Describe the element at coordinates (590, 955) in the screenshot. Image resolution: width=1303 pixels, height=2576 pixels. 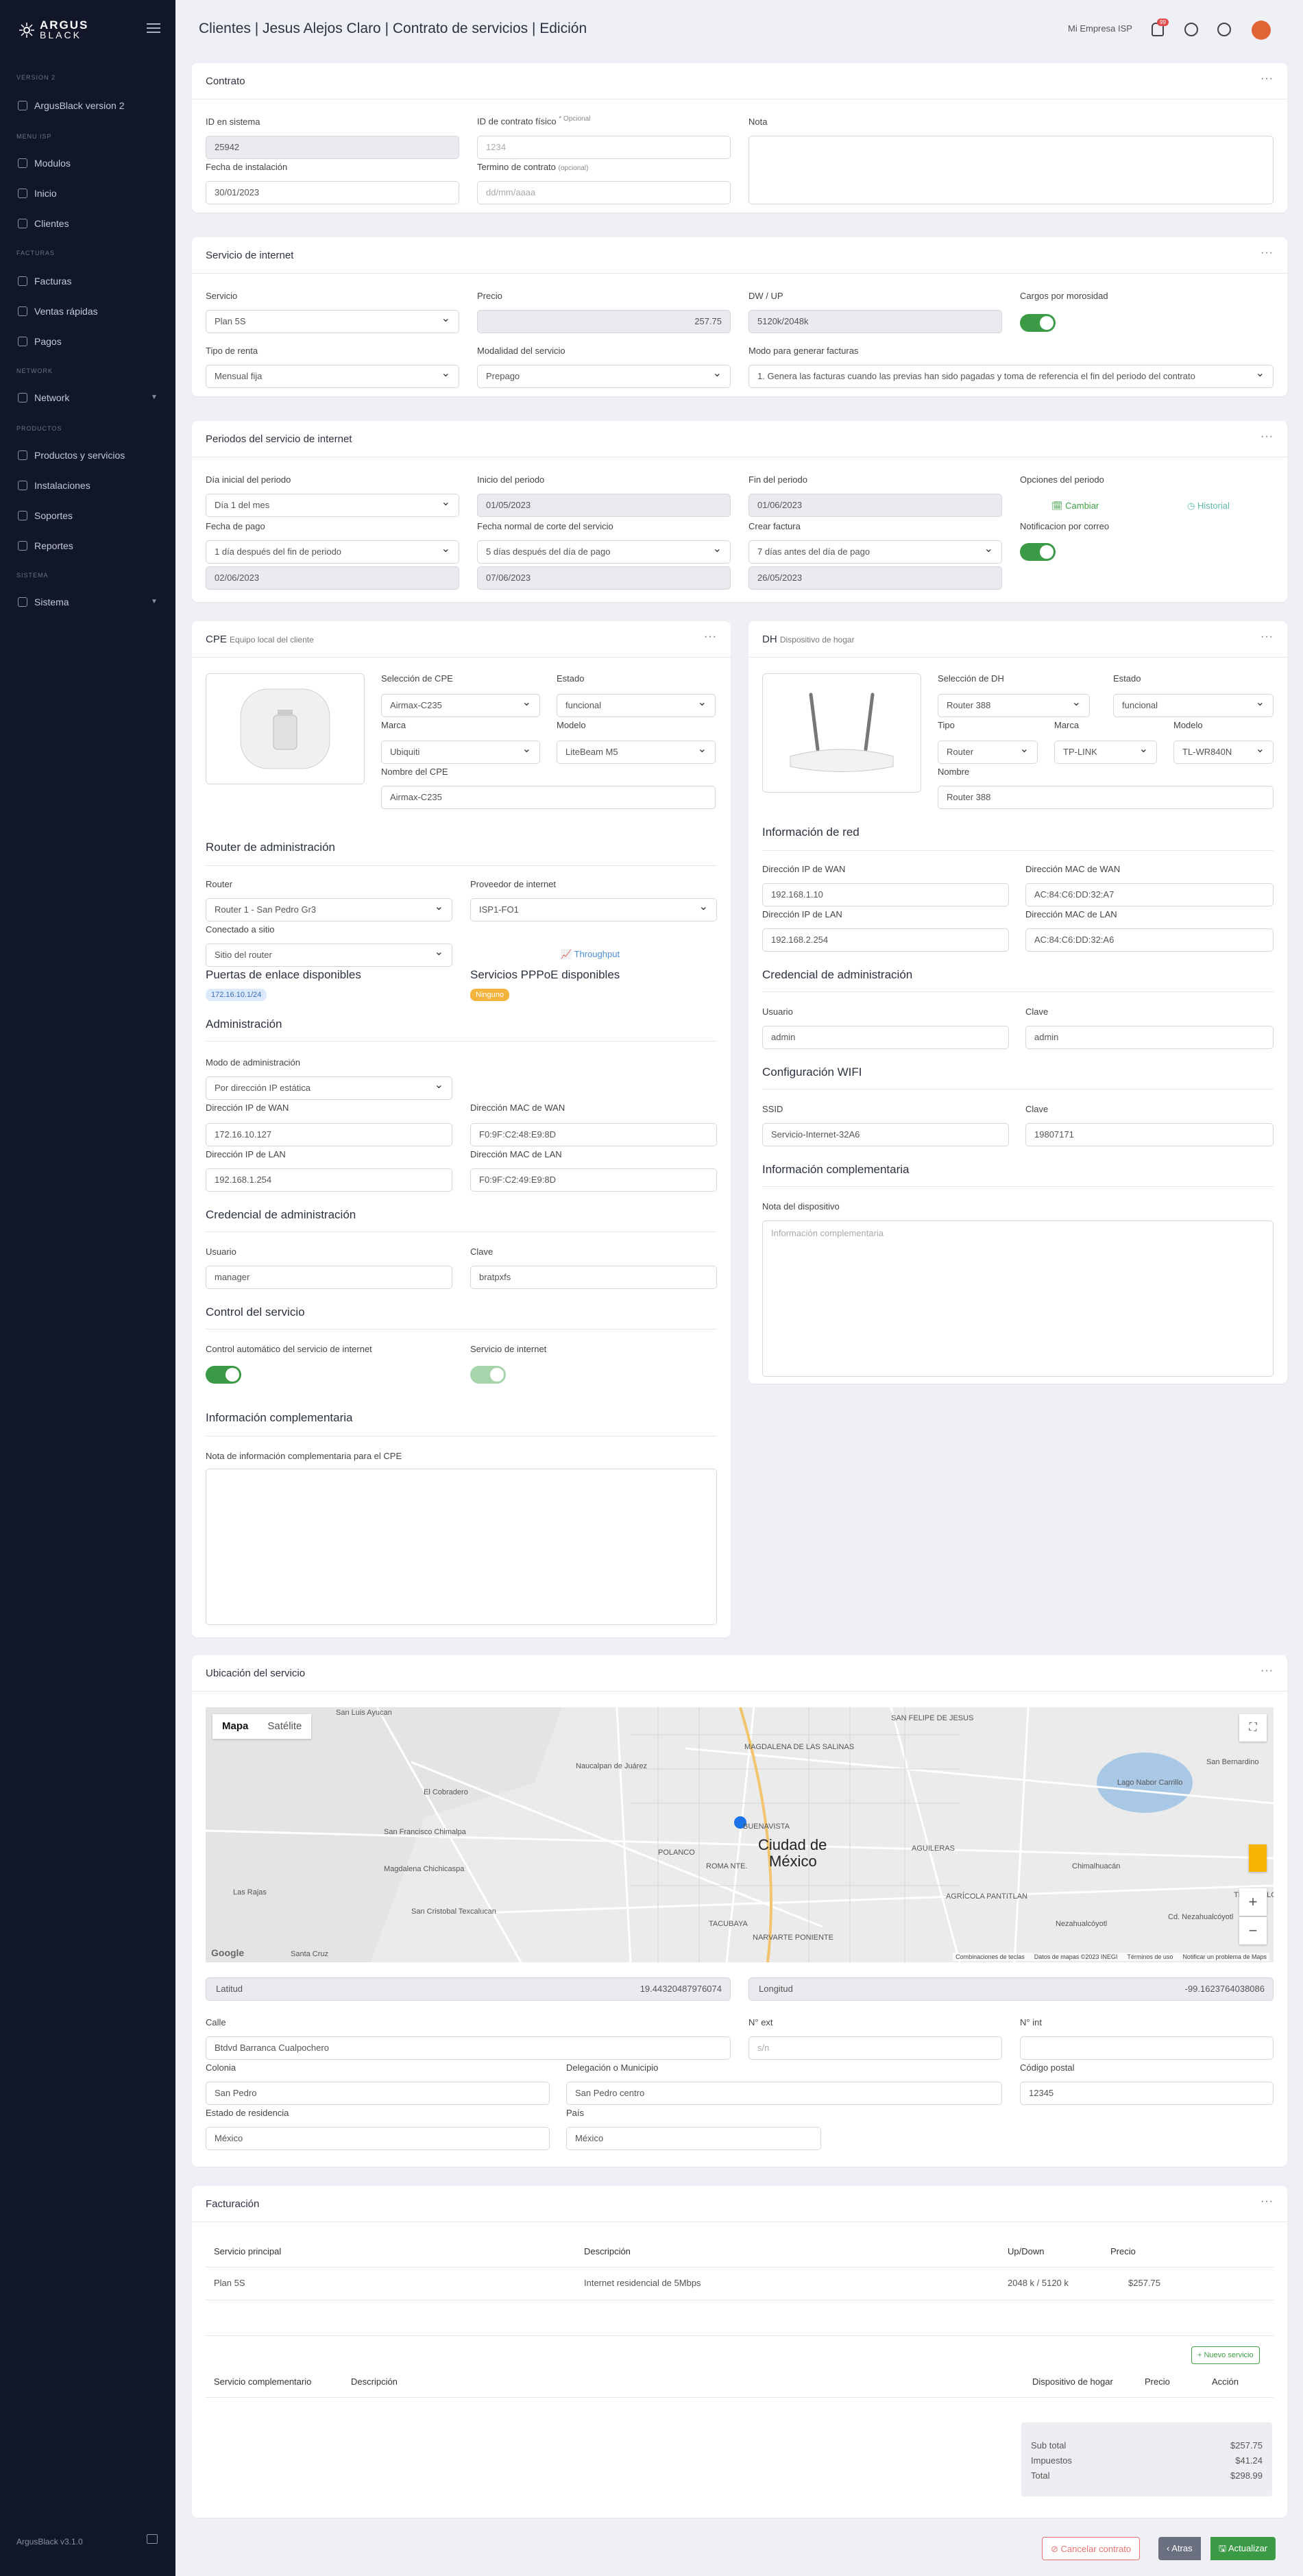
I see `throughput-link: 📈 Throughput` at that location.